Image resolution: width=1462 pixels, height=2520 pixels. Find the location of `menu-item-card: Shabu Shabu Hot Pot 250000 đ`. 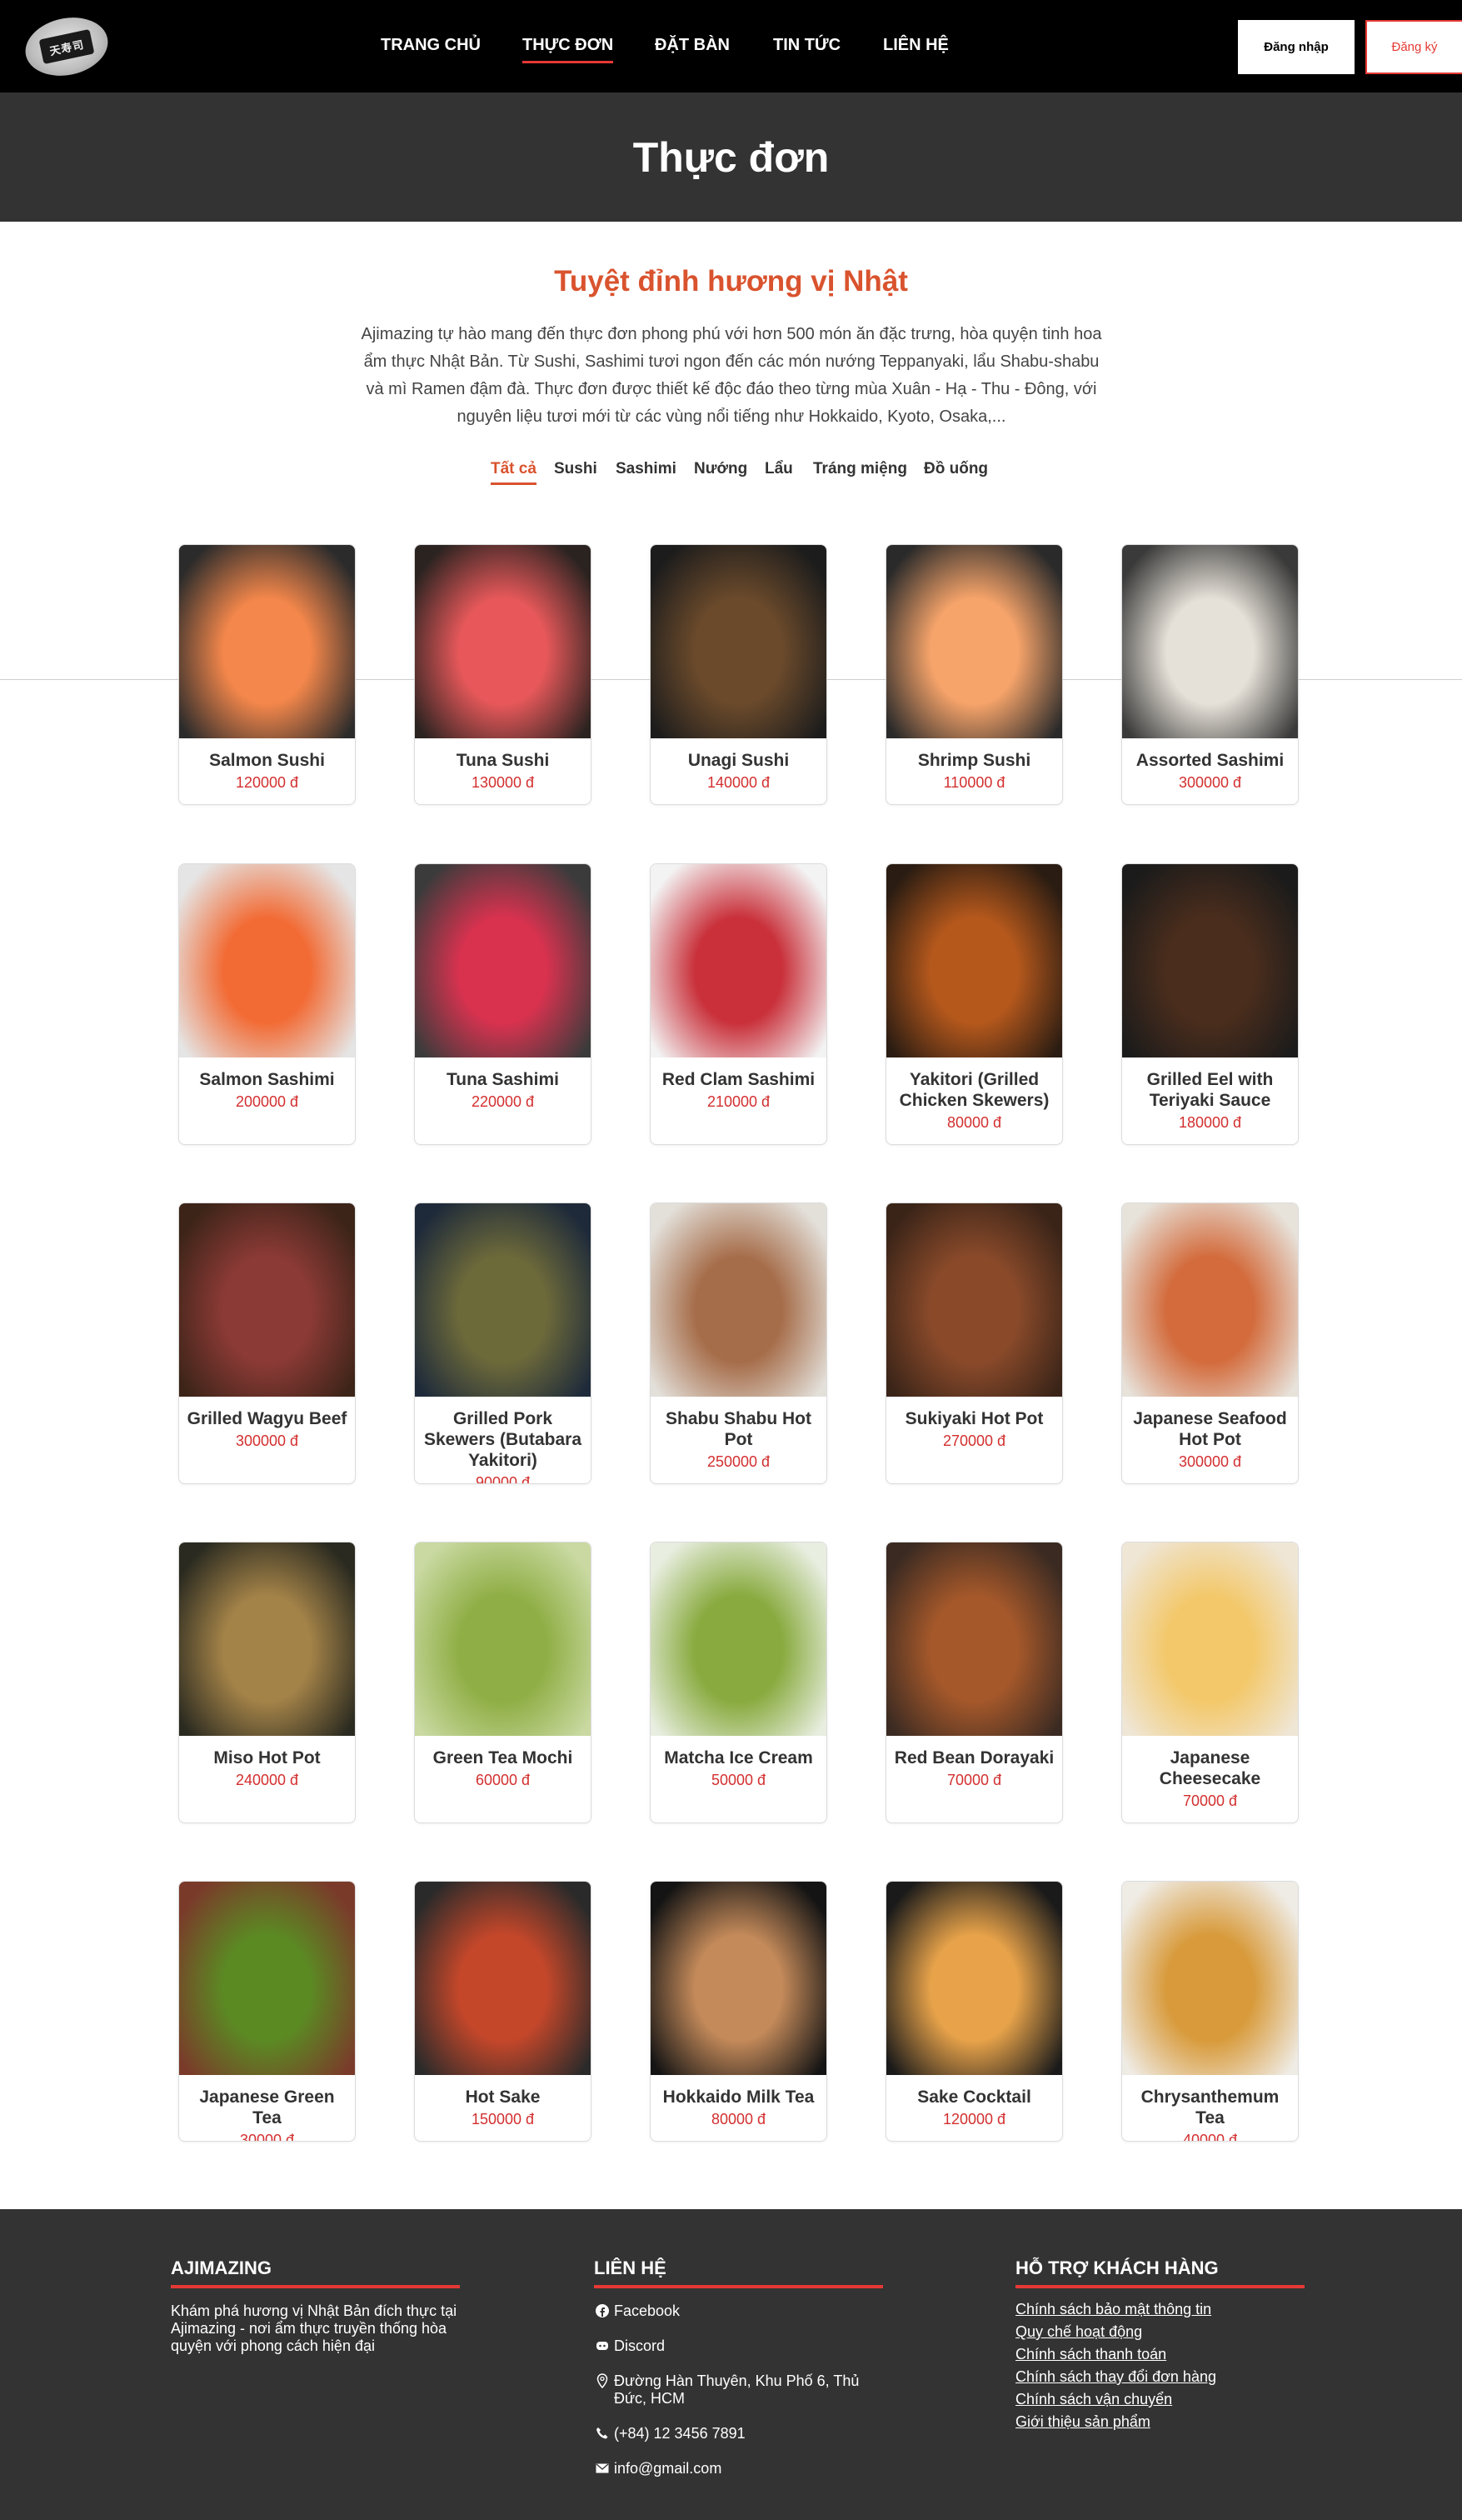

menu-item-card: Shabu Shabu Hot Pot 250000 đ is located at coordinates (738, 1343).